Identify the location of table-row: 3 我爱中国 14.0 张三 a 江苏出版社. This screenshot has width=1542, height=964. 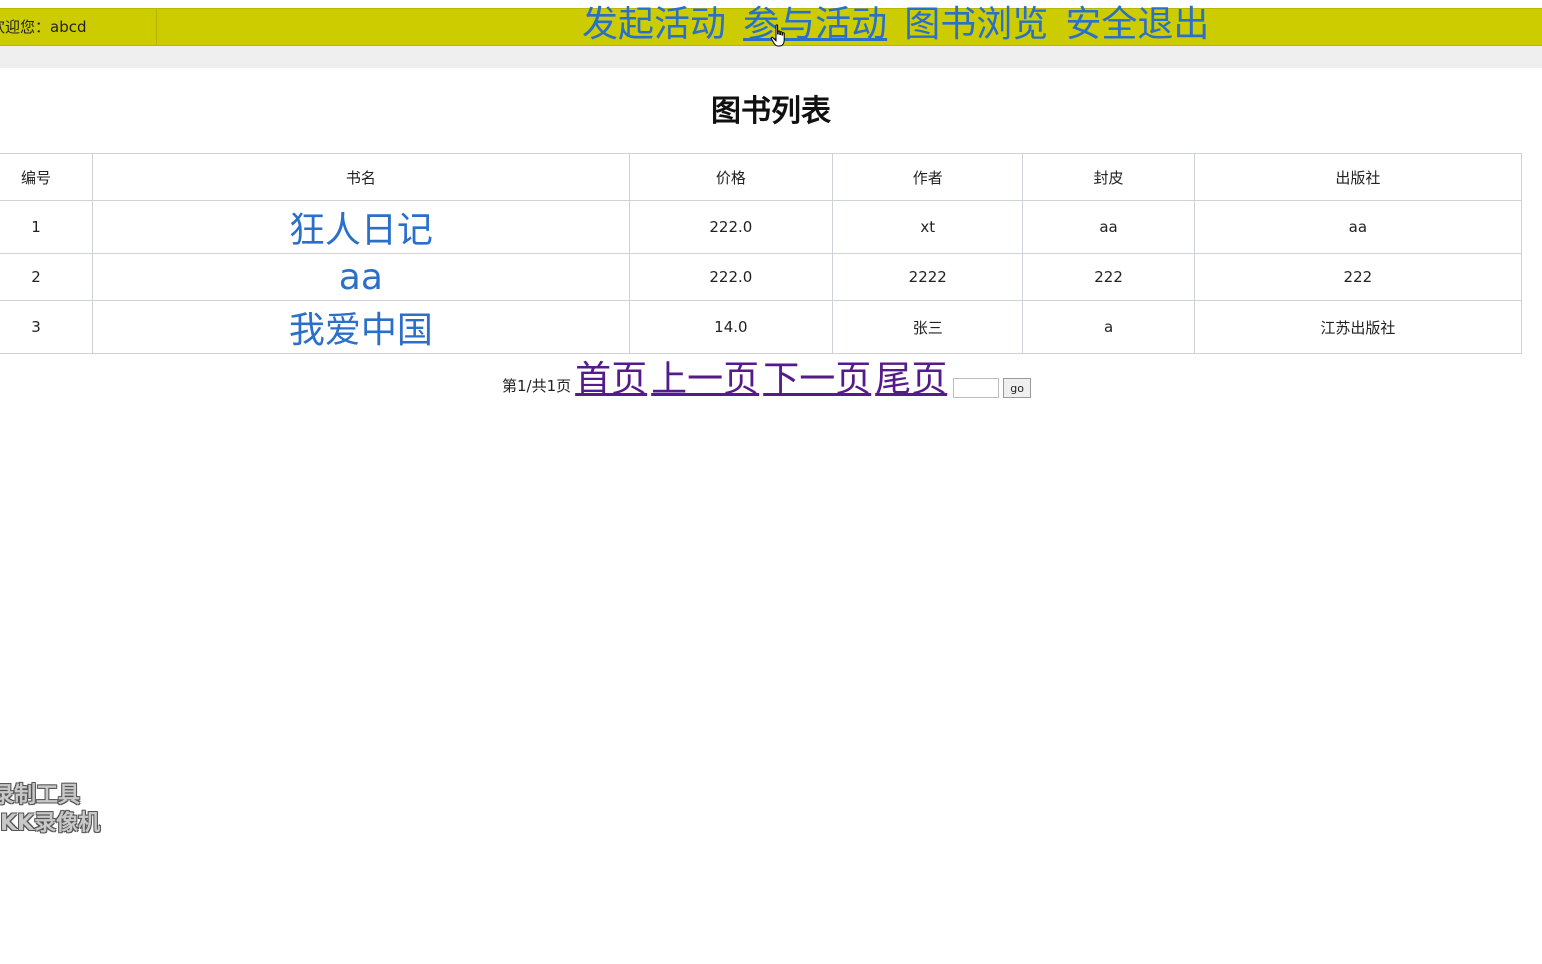
(761, 327).